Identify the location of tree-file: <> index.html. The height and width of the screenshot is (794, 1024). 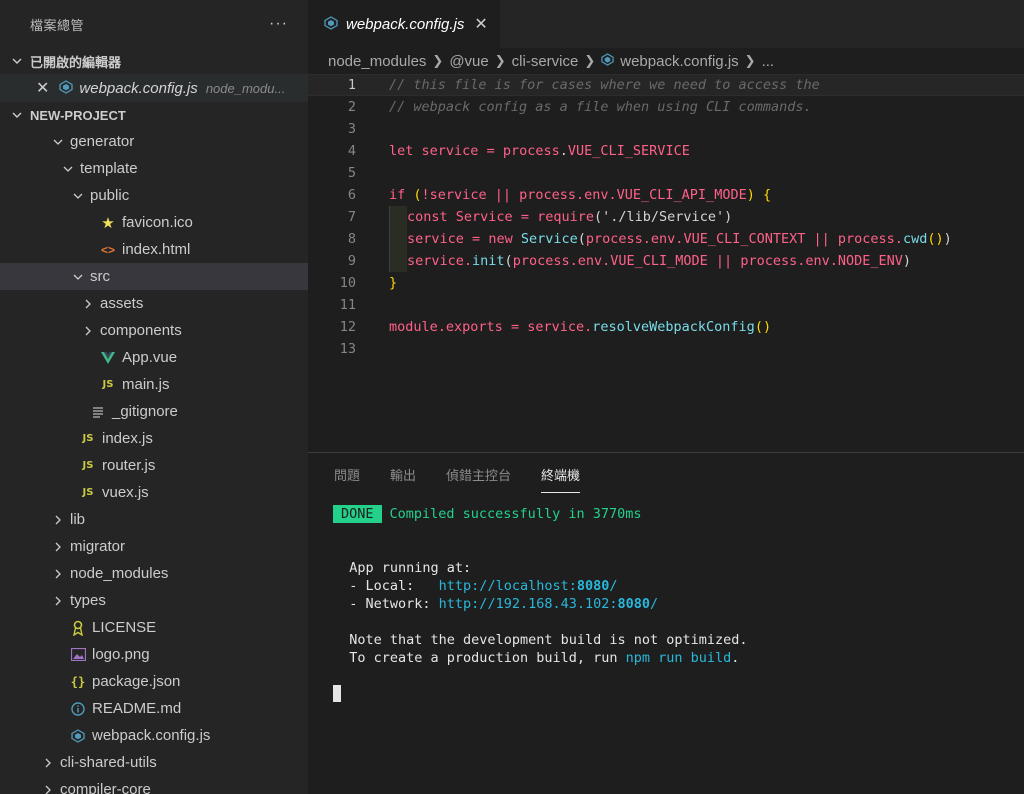
(154, 249).